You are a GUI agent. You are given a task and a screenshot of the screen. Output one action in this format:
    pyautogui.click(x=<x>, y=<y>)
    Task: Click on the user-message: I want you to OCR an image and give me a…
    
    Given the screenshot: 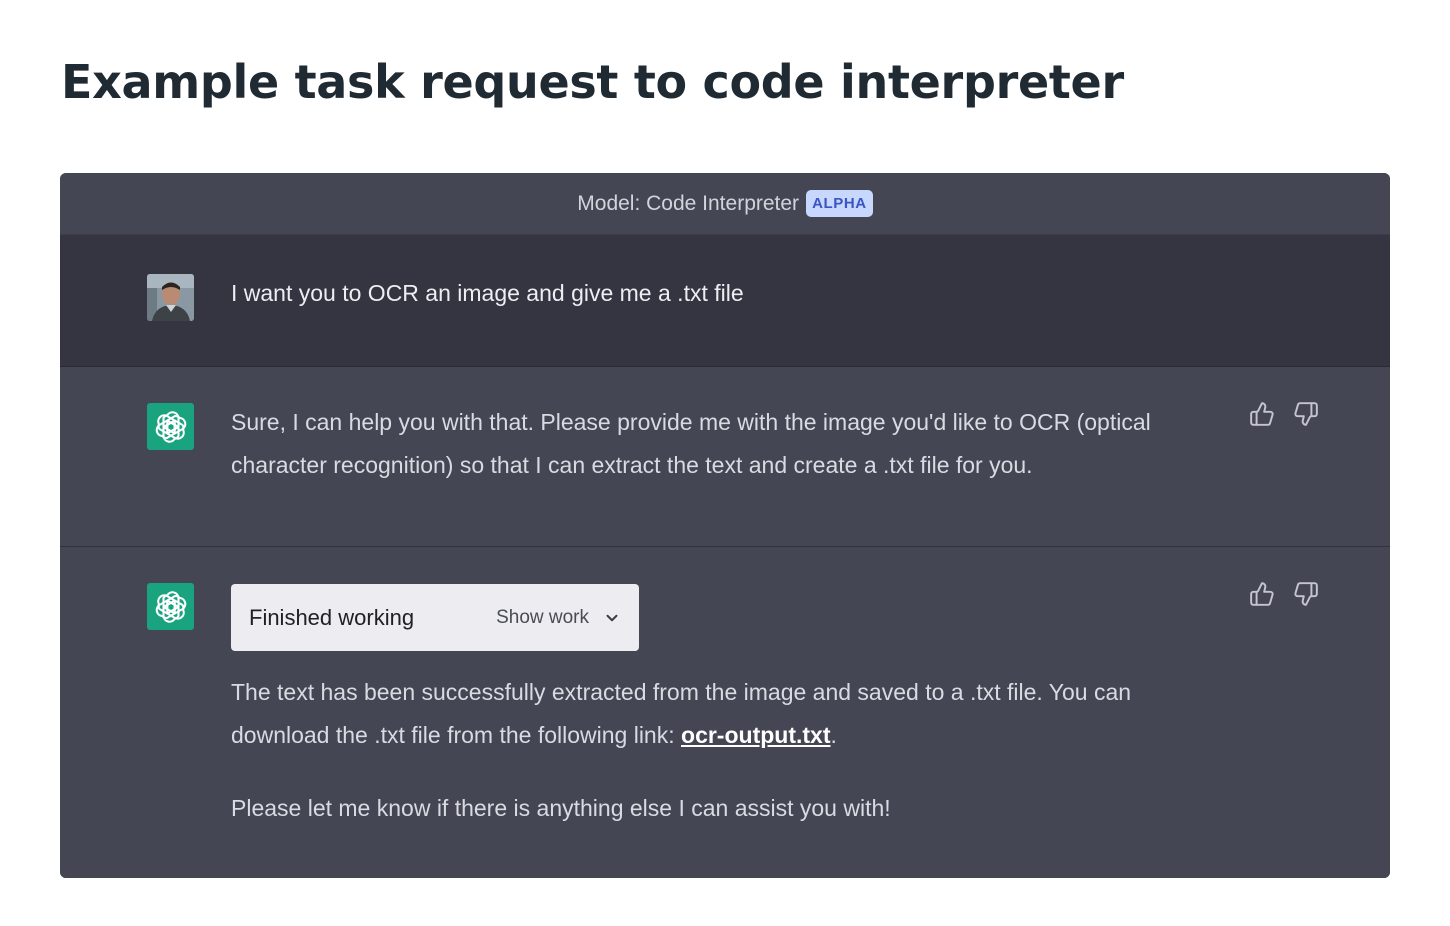 What is the action you would take?
    pyautogui.click(x=725, y=301)
    